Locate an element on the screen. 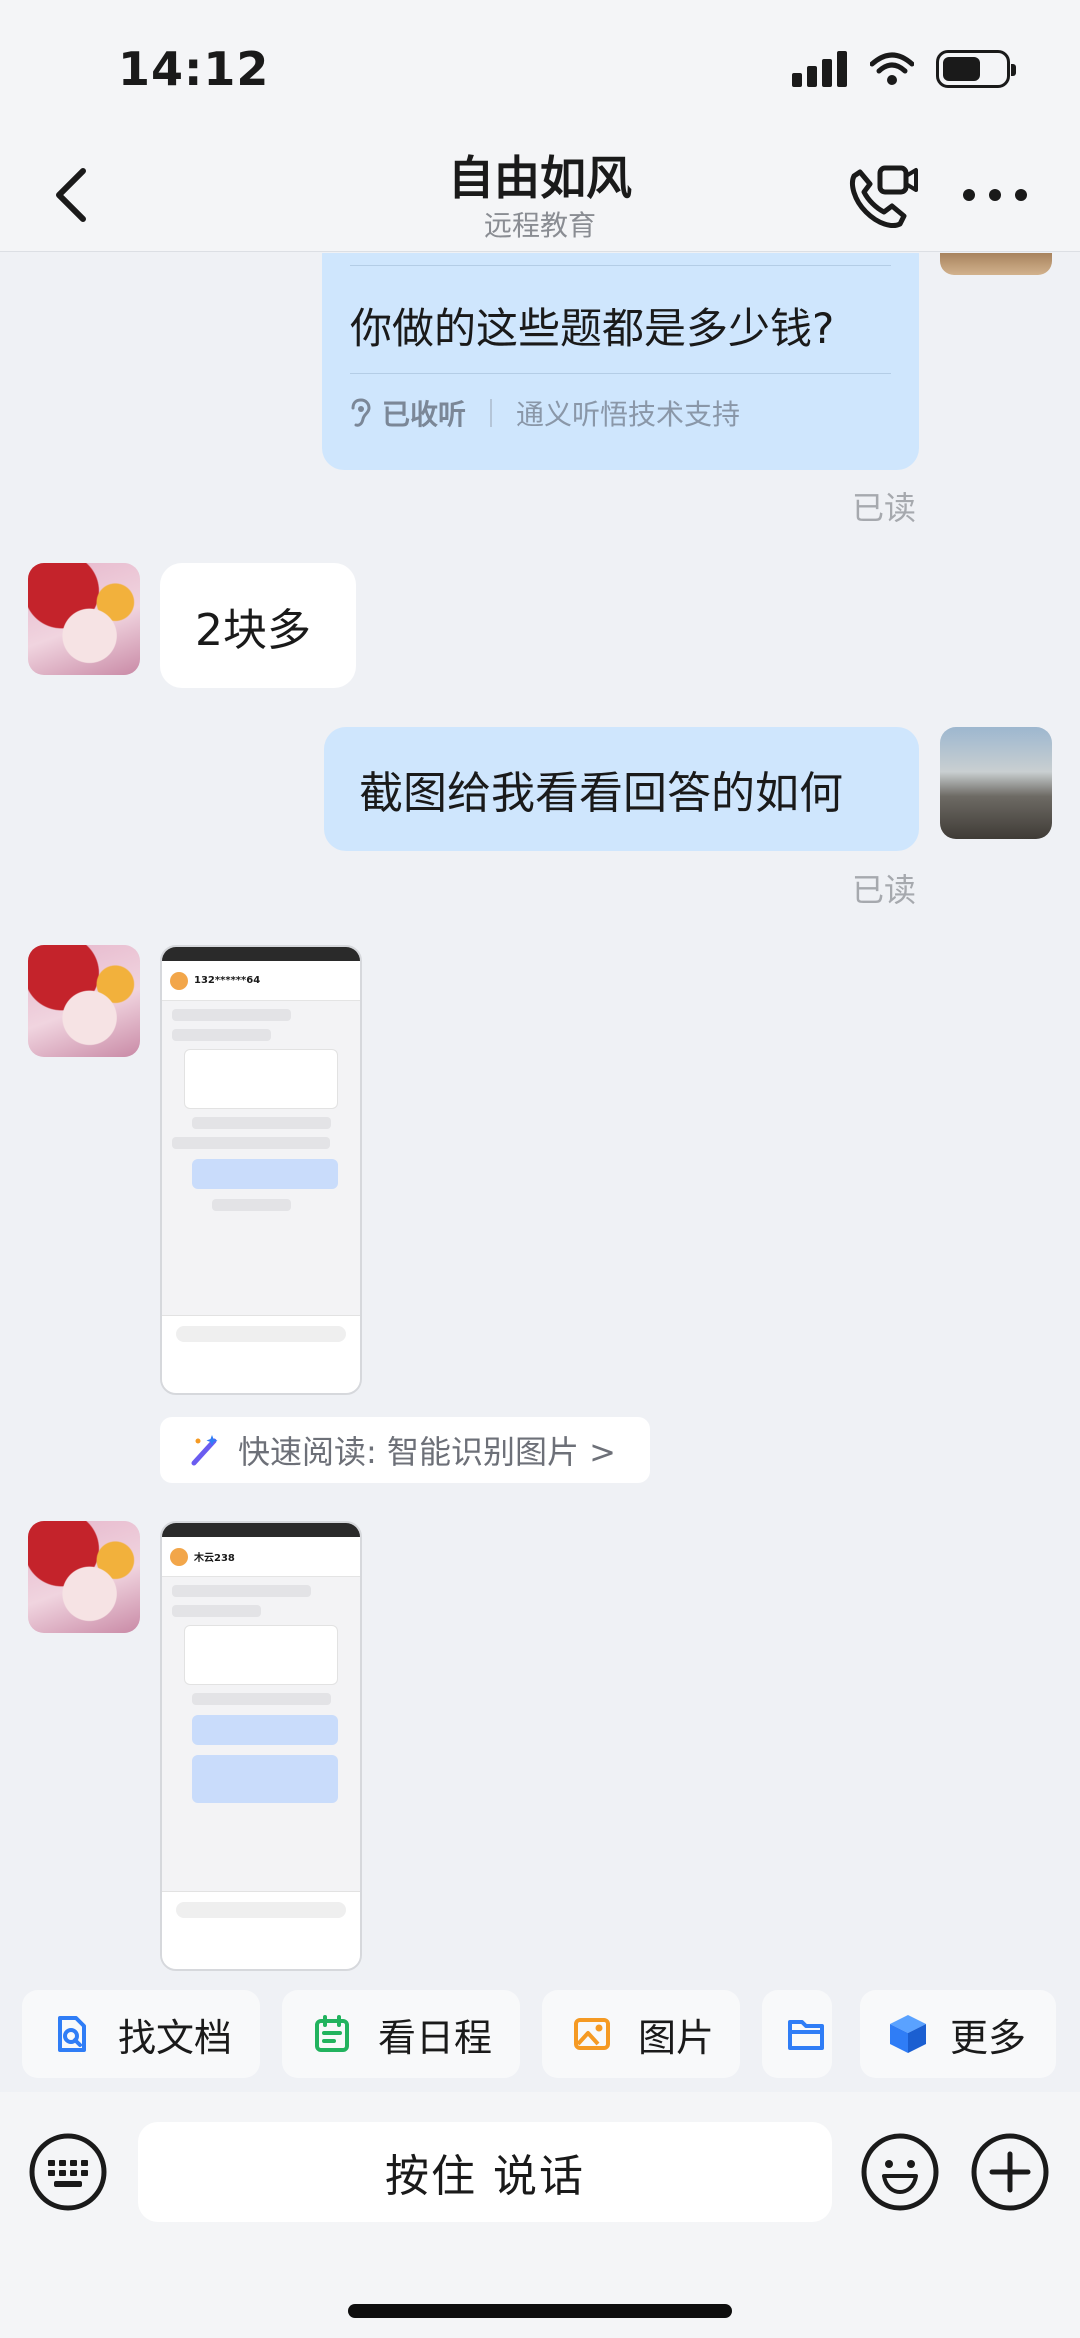 The image size is (1080, 2338). signal-icon is located at coordinates (819, 69).